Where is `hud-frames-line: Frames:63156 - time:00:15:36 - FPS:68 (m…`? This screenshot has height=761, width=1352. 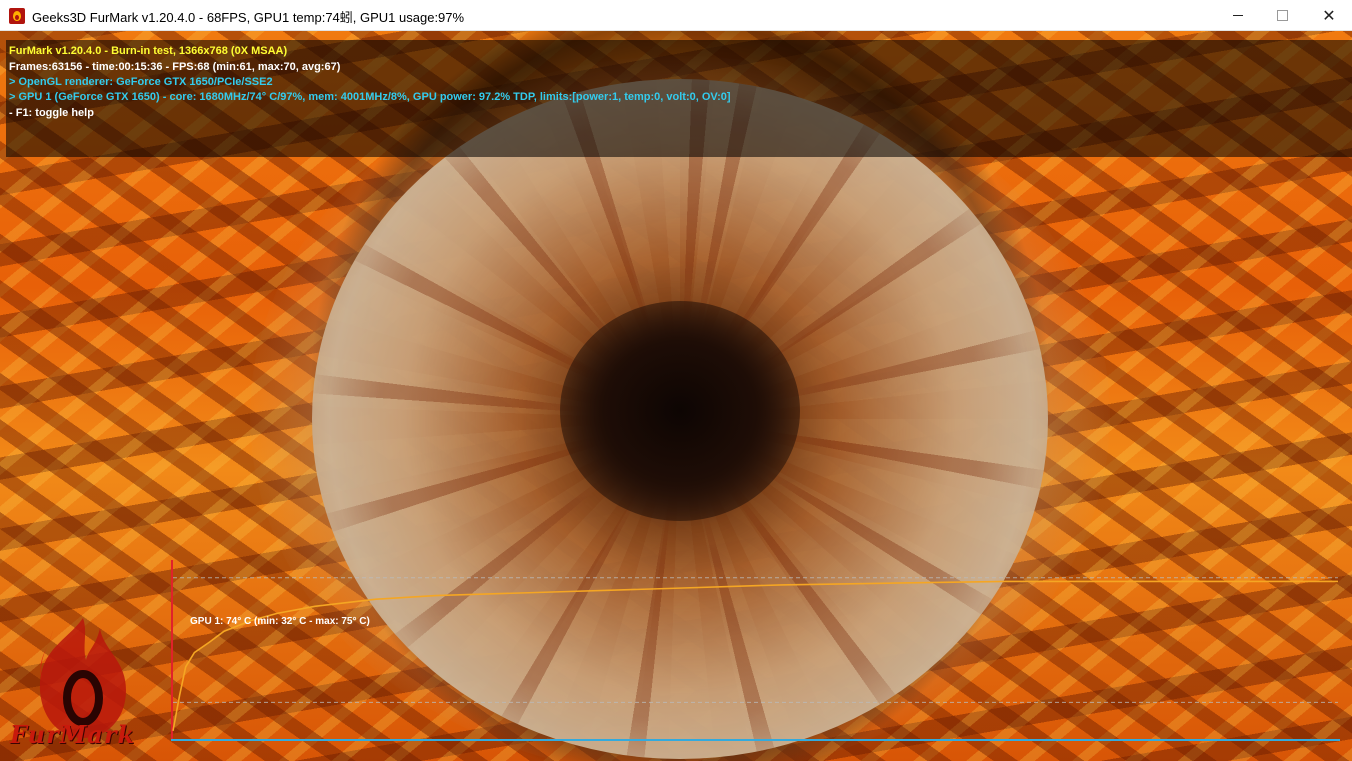 hud-frames-line: Frames:63156 - time:00:15:36 - FPS:68 (m… is located at coordinates (175, 67).